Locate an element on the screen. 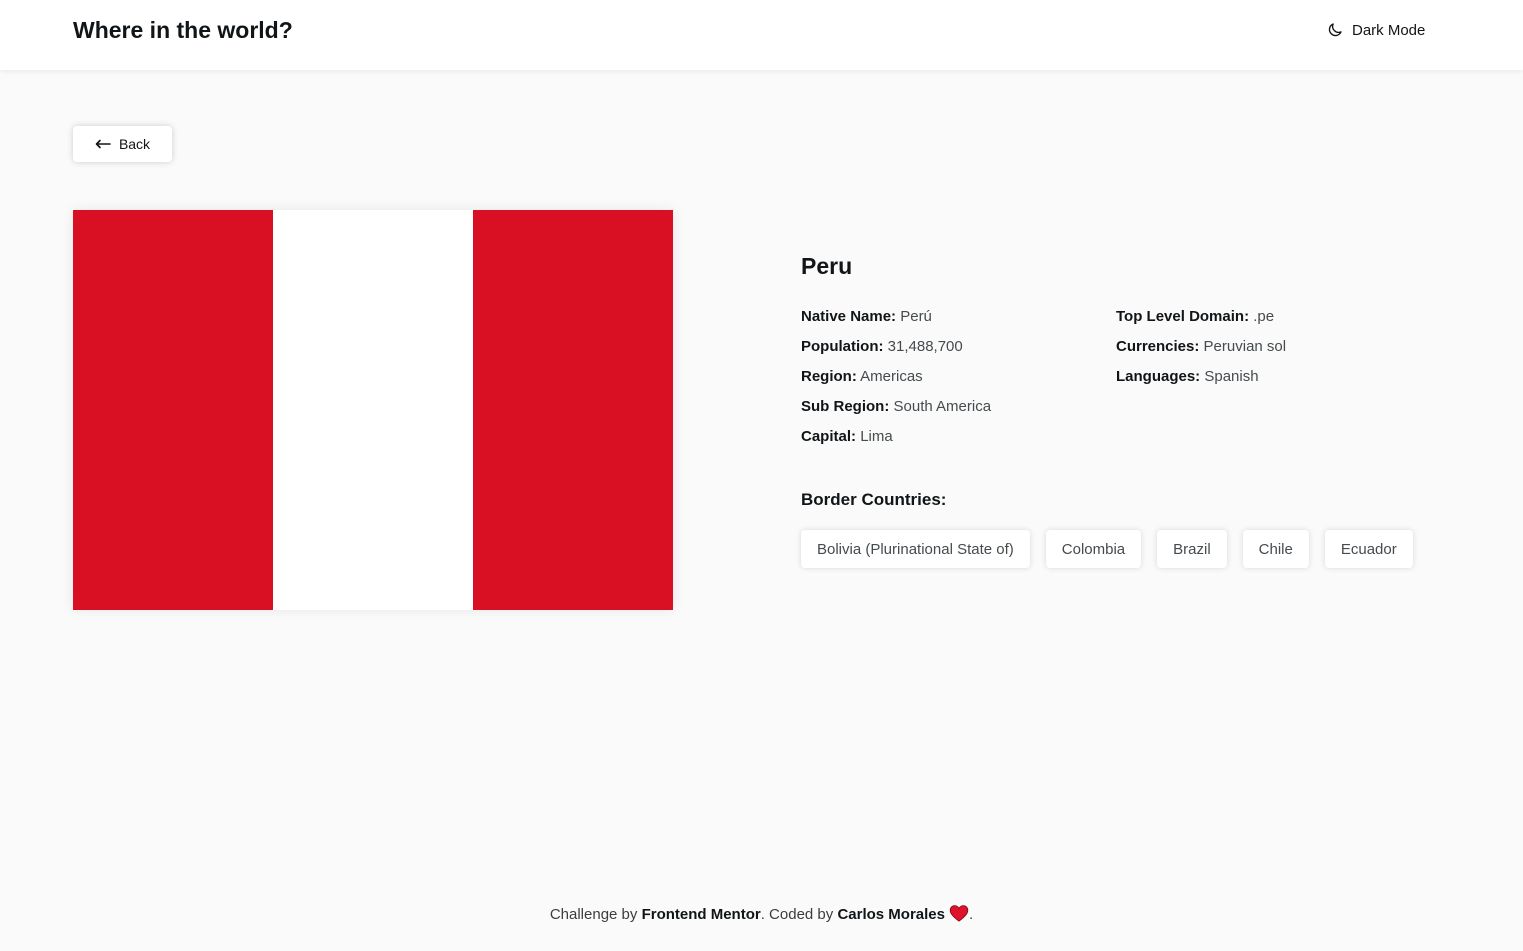  detail-native-name: Native Name: Perú is located at coordinates (896, 321).